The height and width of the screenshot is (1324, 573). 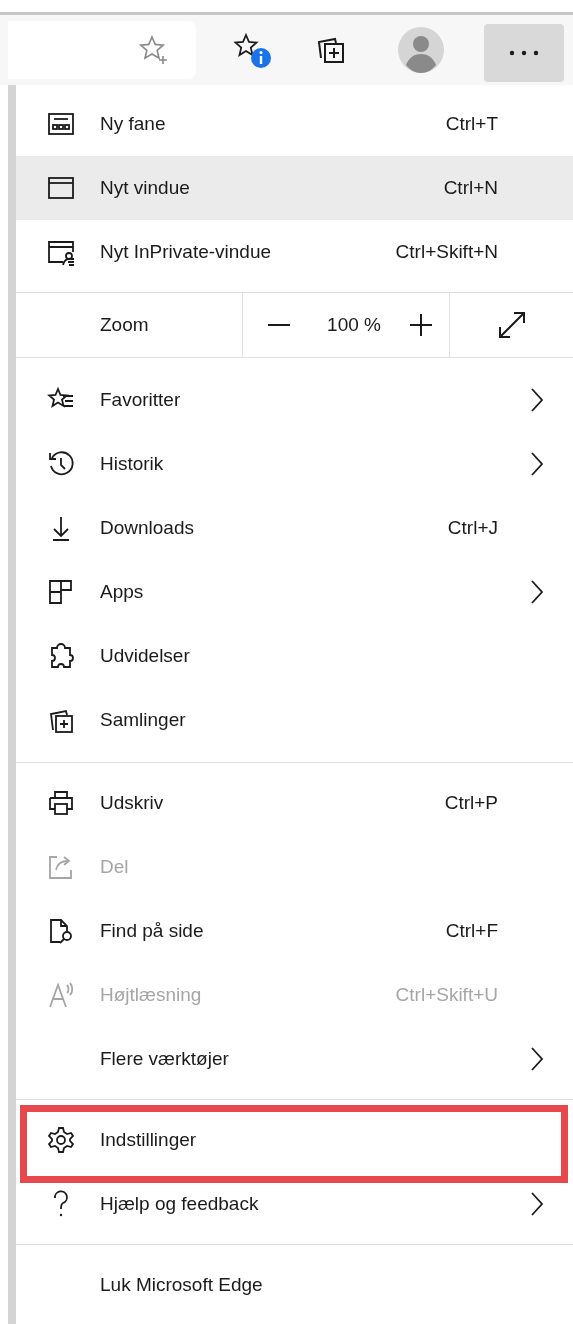 What do you see at coordinates (524, 53) in the screenshot?
I see `more-icon` at bounding box center [524, 53].